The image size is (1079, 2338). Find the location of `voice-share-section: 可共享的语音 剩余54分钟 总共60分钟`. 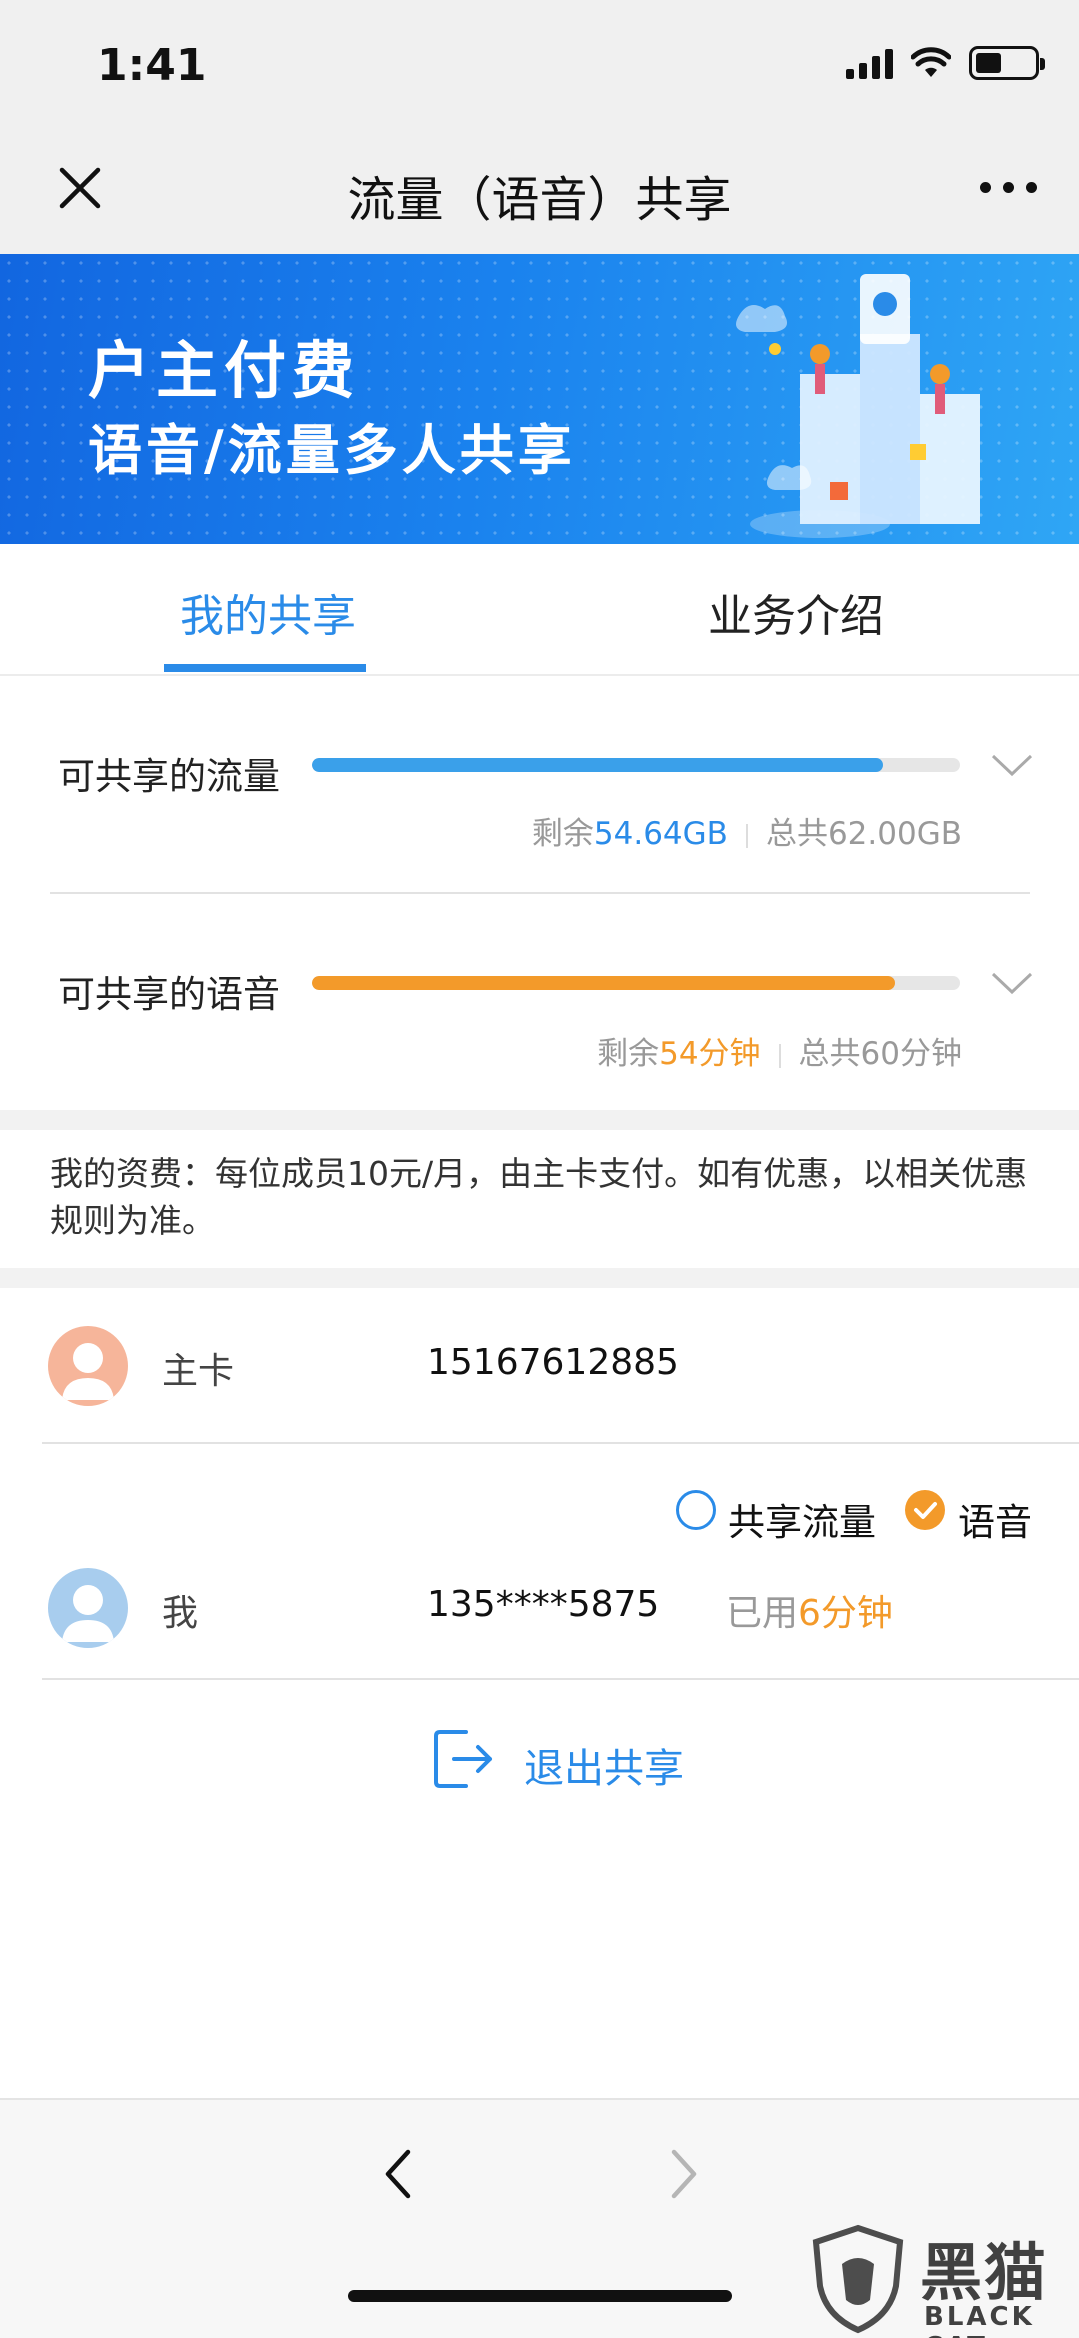

voice-share-section: 可共享的语音 剩余54分钟 总共60分钟 is located at coordinates (539, 1002).